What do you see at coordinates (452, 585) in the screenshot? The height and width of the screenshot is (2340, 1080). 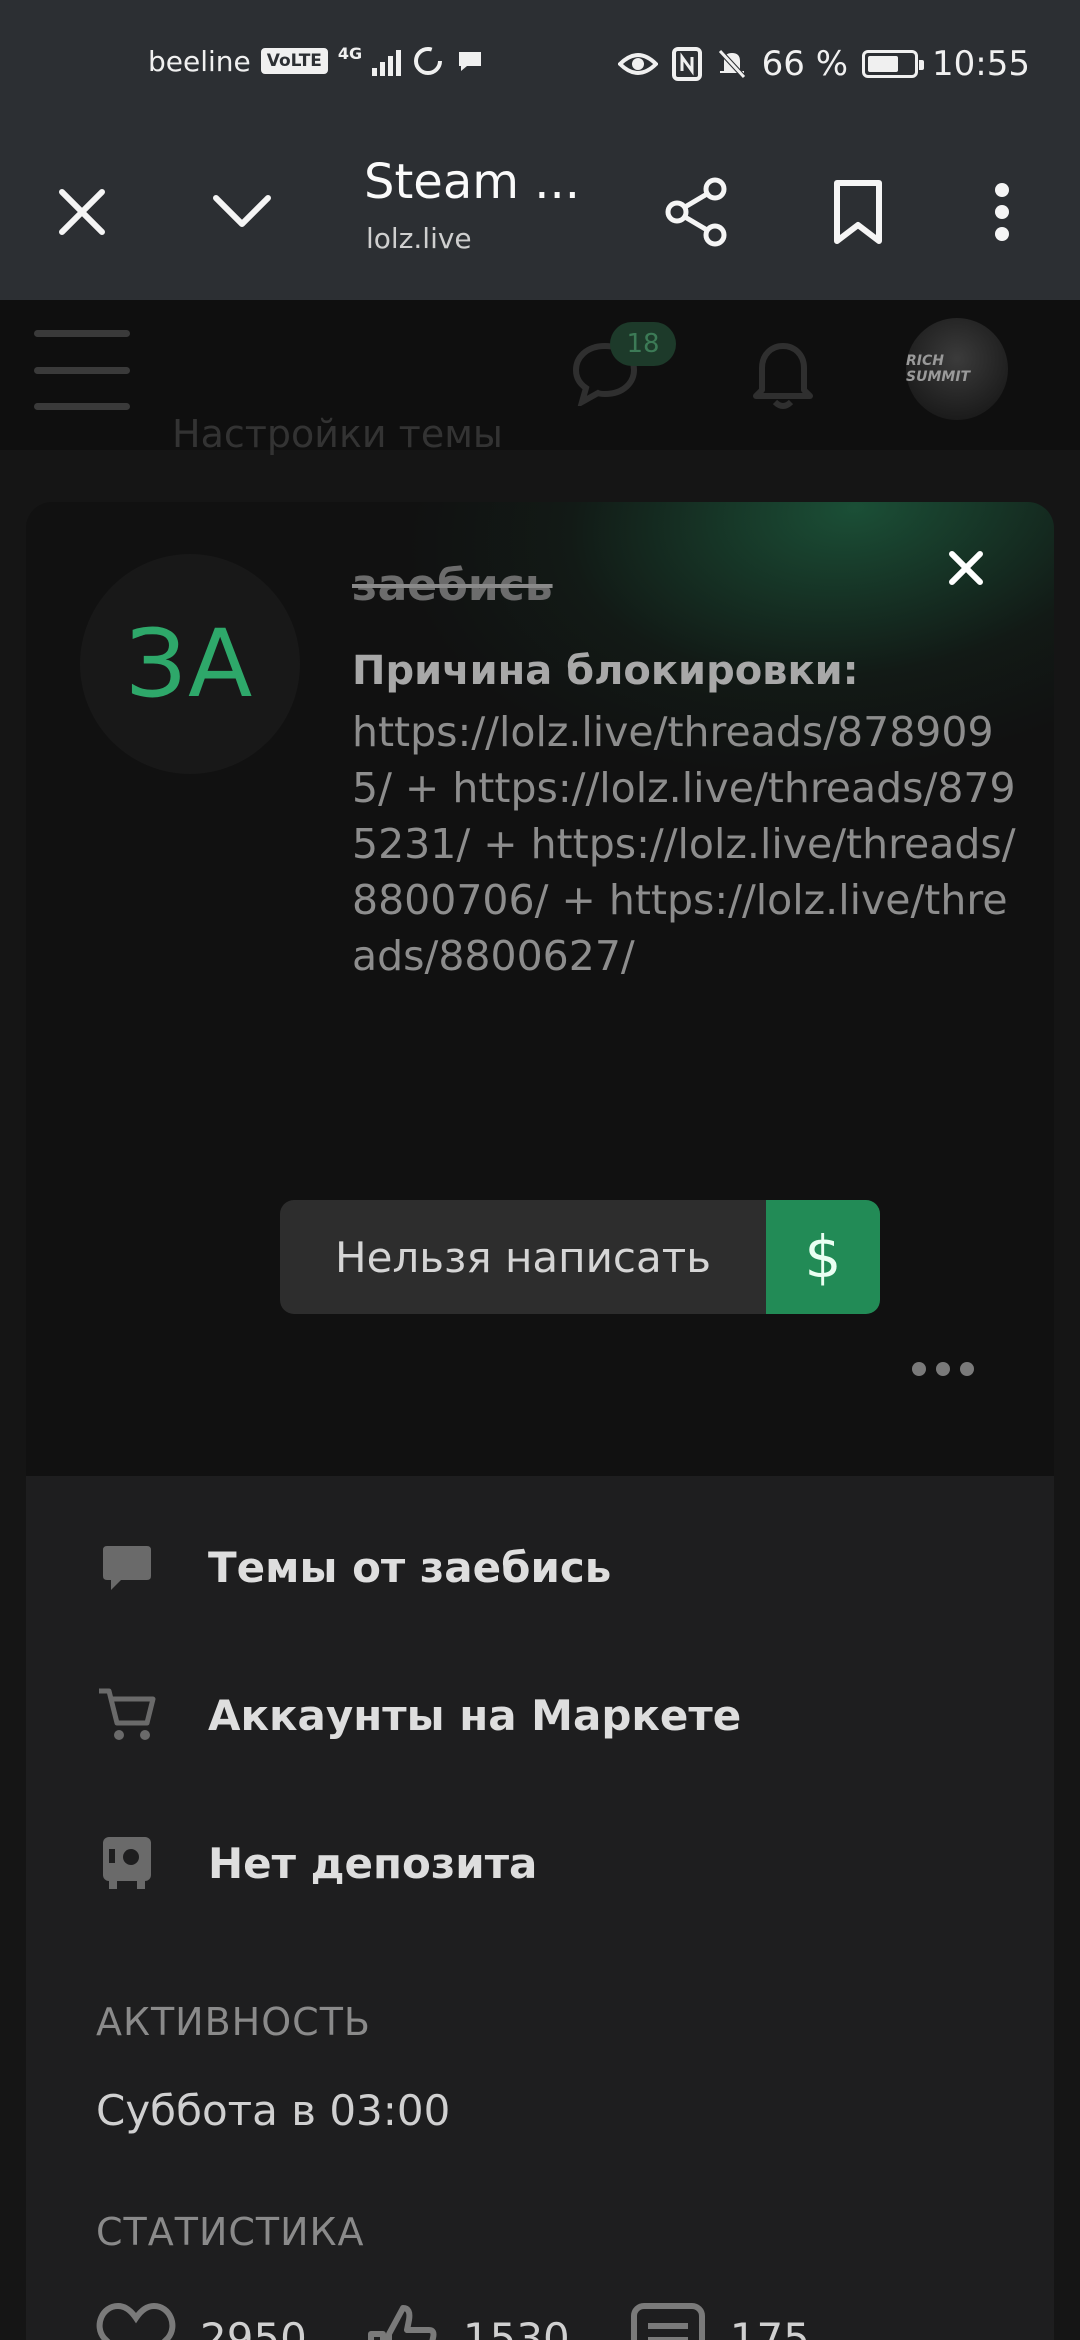 I see `profile-username: заебись` at bounding box center [452, 585].